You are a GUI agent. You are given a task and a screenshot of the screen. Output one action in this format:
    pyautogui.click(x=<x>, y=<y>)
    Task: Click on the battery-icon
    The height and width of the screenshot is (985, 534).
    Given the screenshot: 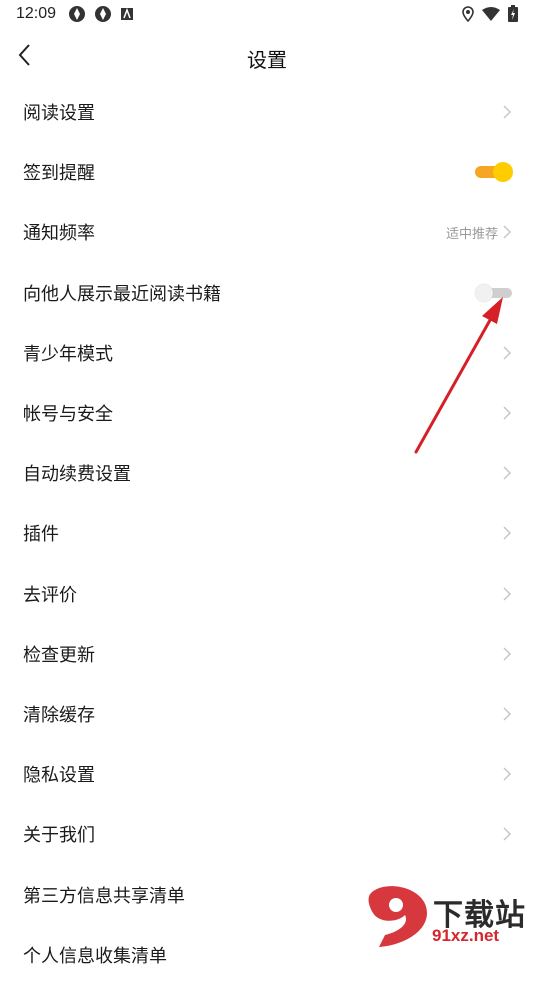 What is the action you would take?
    pyautogui.click(x=513, y=13)
    